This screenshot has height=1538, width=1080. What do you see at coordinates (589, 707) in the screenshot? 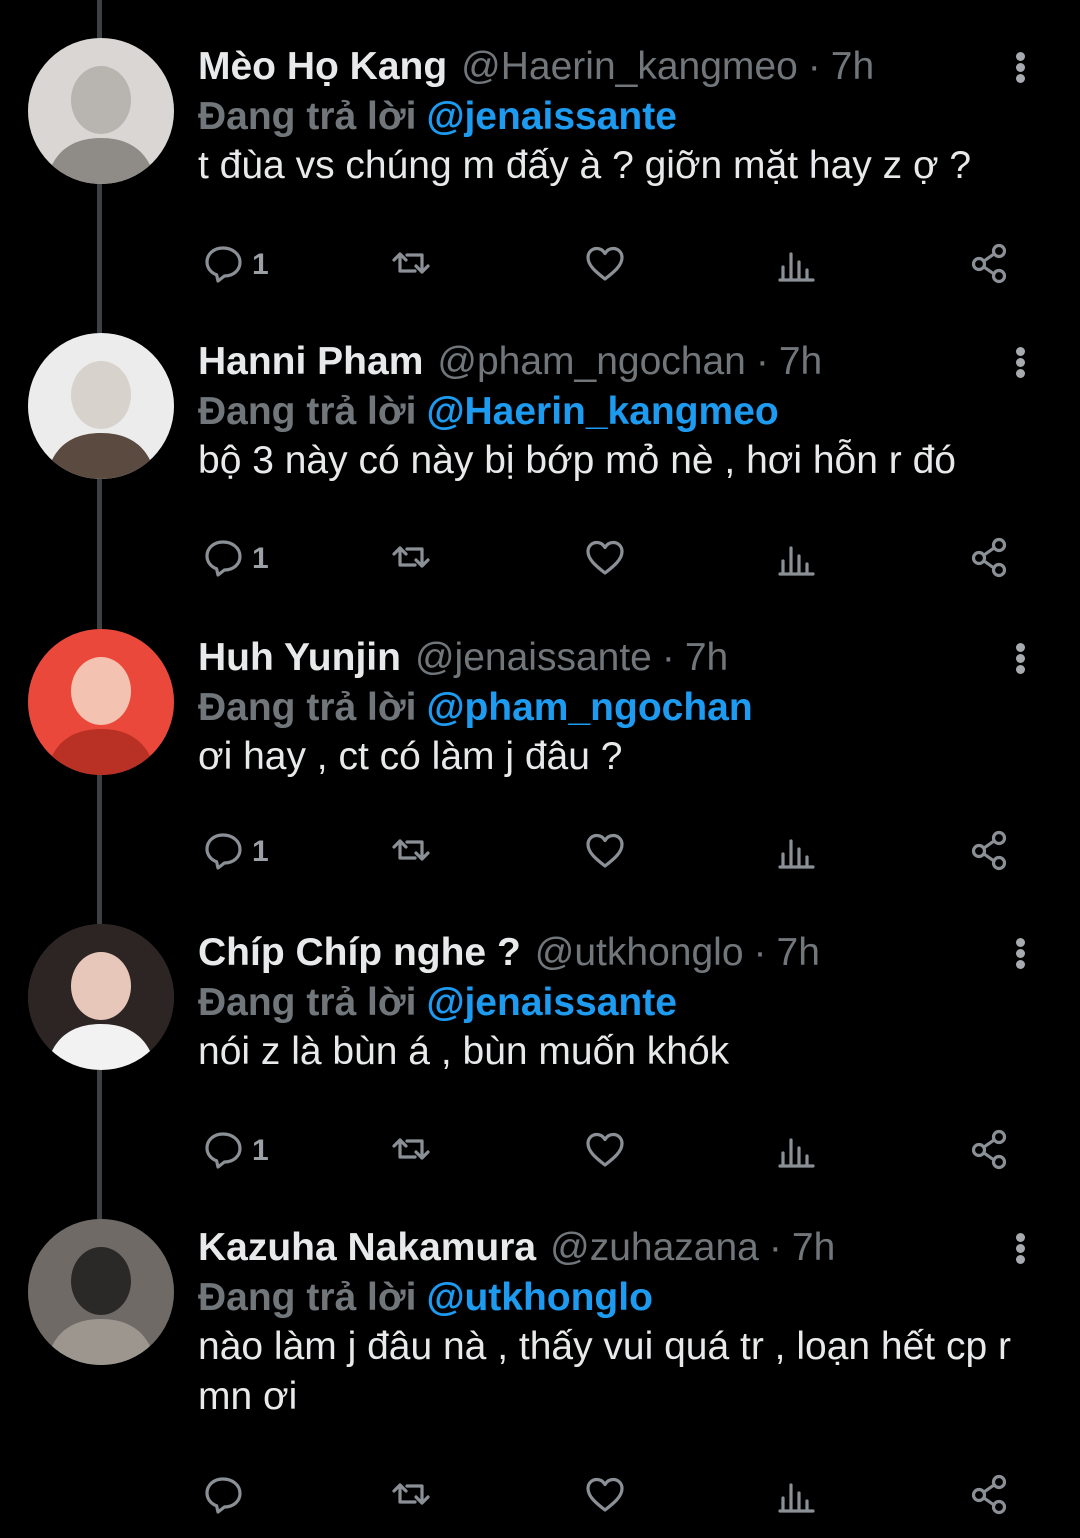
I see `reply-mention-link: @pham_ngochan` at bounding box center [589, 707].